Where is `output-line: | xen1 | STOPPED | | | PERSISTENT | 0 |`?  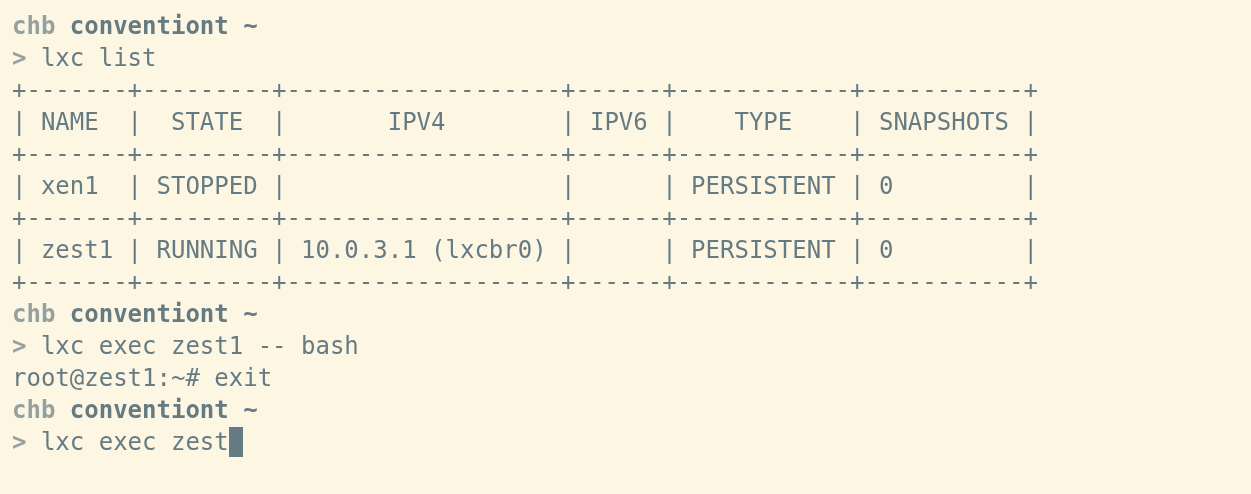 output-line: | xen1 | STOPPED | | | PERSISTENT | 0 | is located at coordinates (525, 186).